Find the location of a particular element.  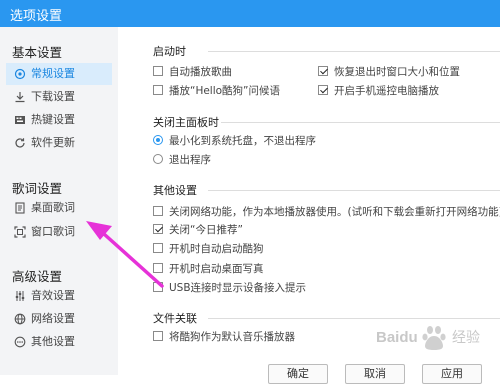

window-icon is located at coordinates (20, 232).